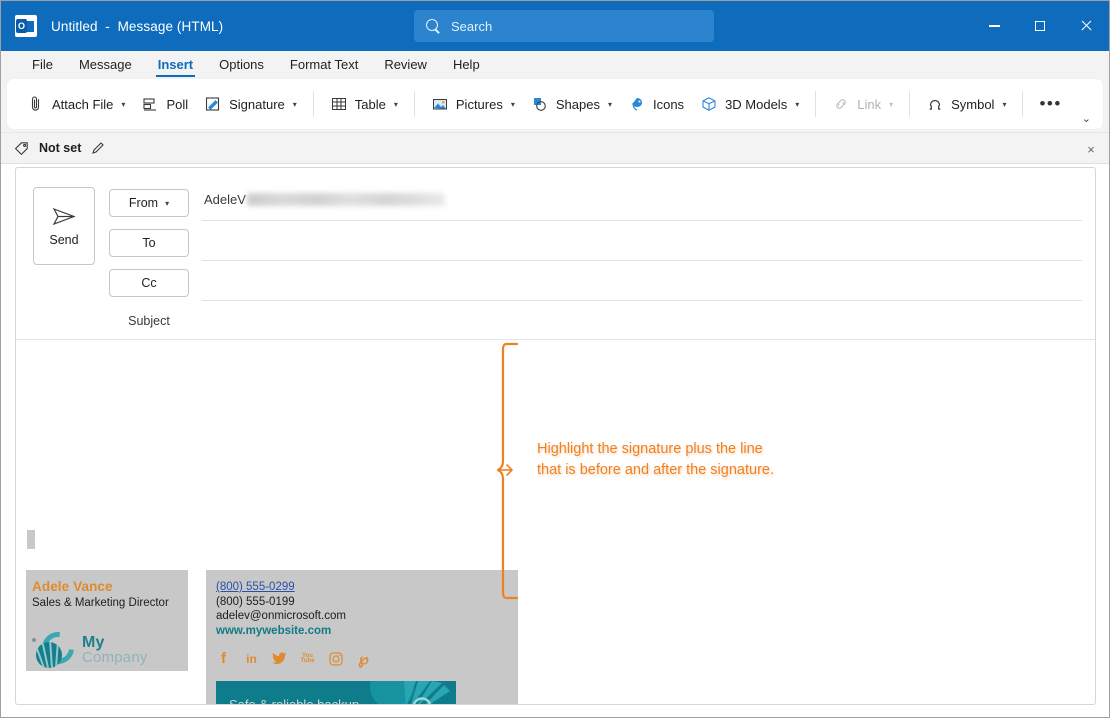 The height and width of the screenshot is (718, 1110). What do you see at coordinates (36, 104) in the screenshot?
I see `paperclip-icon` at bounding box center [36, 104].